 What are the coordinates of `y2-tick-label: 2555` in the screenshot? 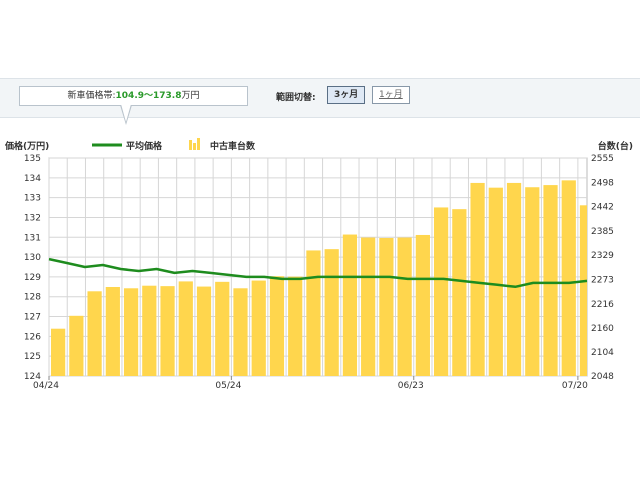 It's located at (602, 159).